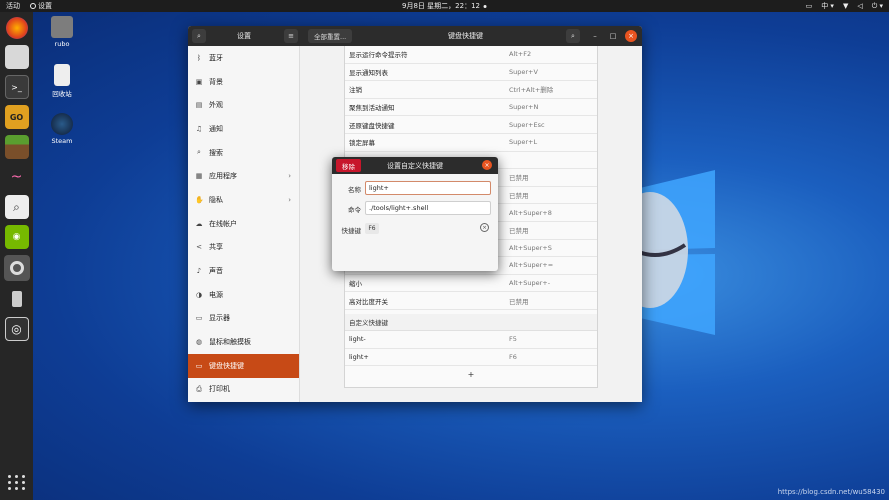 The height and width of the screenshot is (500, 889). Describe the element at coordinates (199, 342) in the screenshot. I see `mouse-icon: ◍` at that location.